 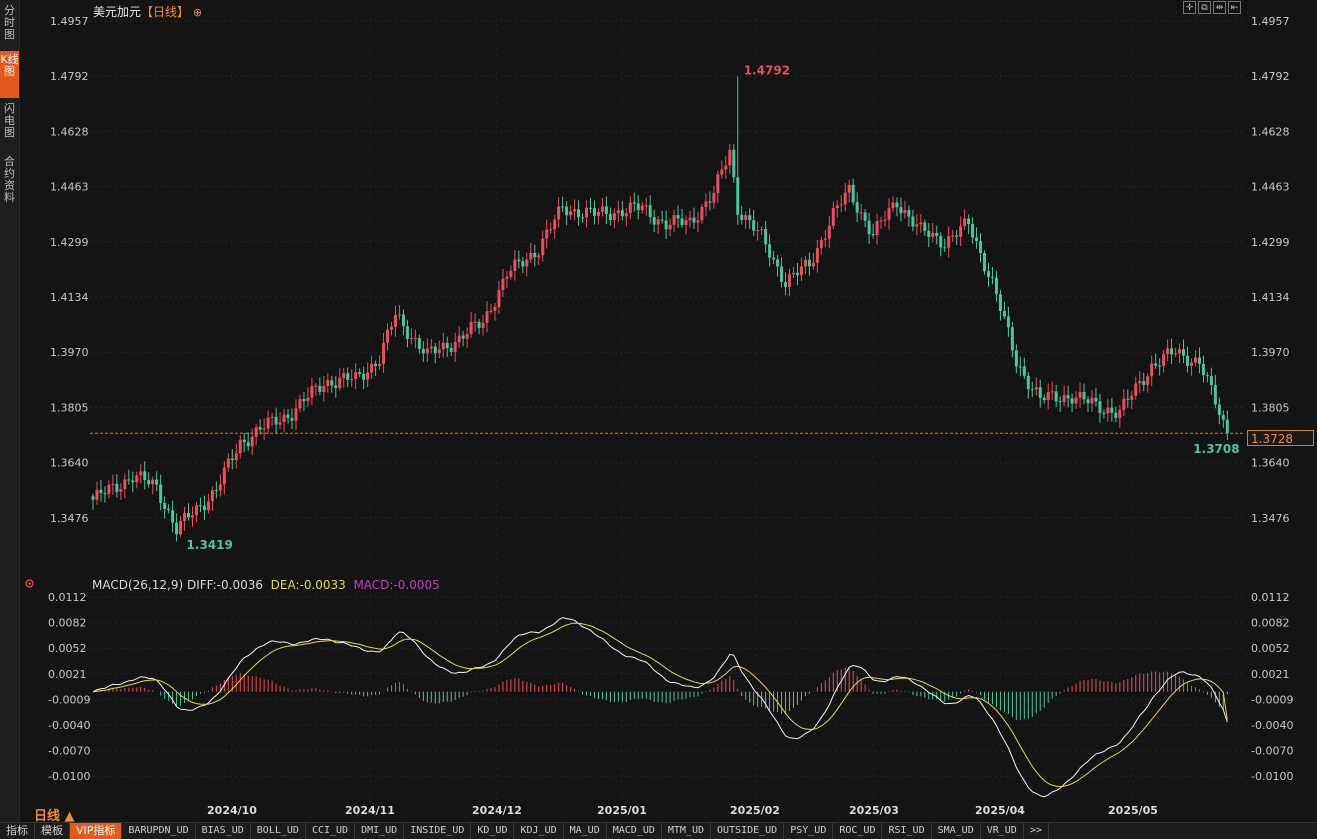 I want to click on macd-dea-value: DEA:-0.0033, so click(x=308, y=585).